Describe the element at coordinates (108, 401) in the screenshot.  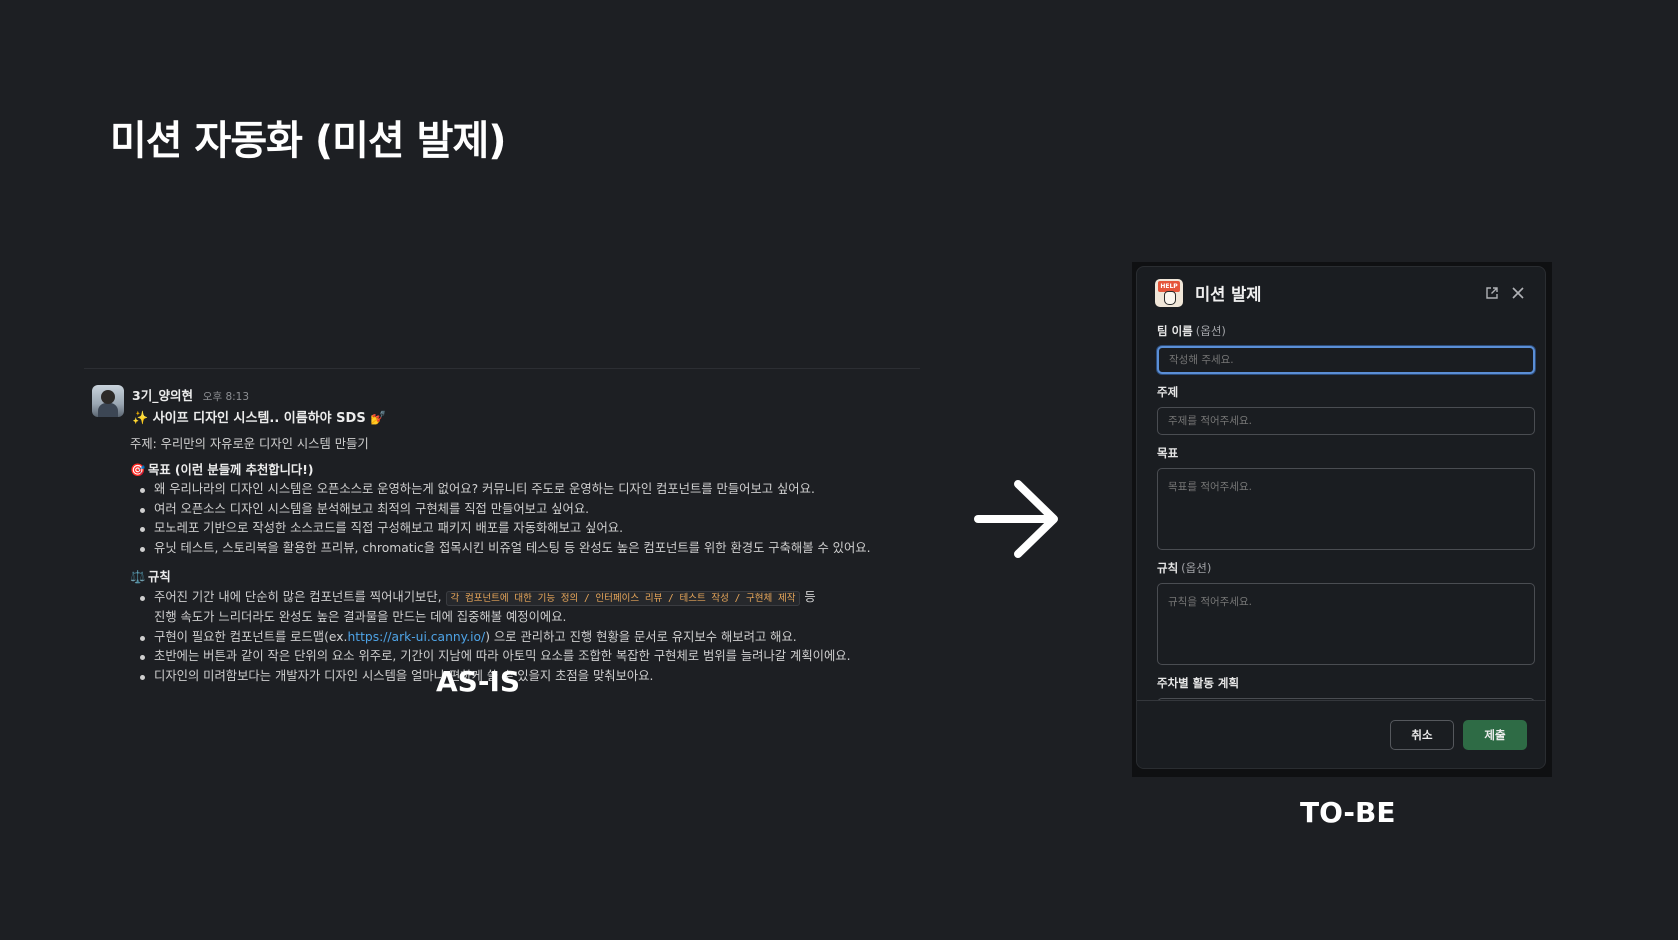
I see `avatar` at that location.